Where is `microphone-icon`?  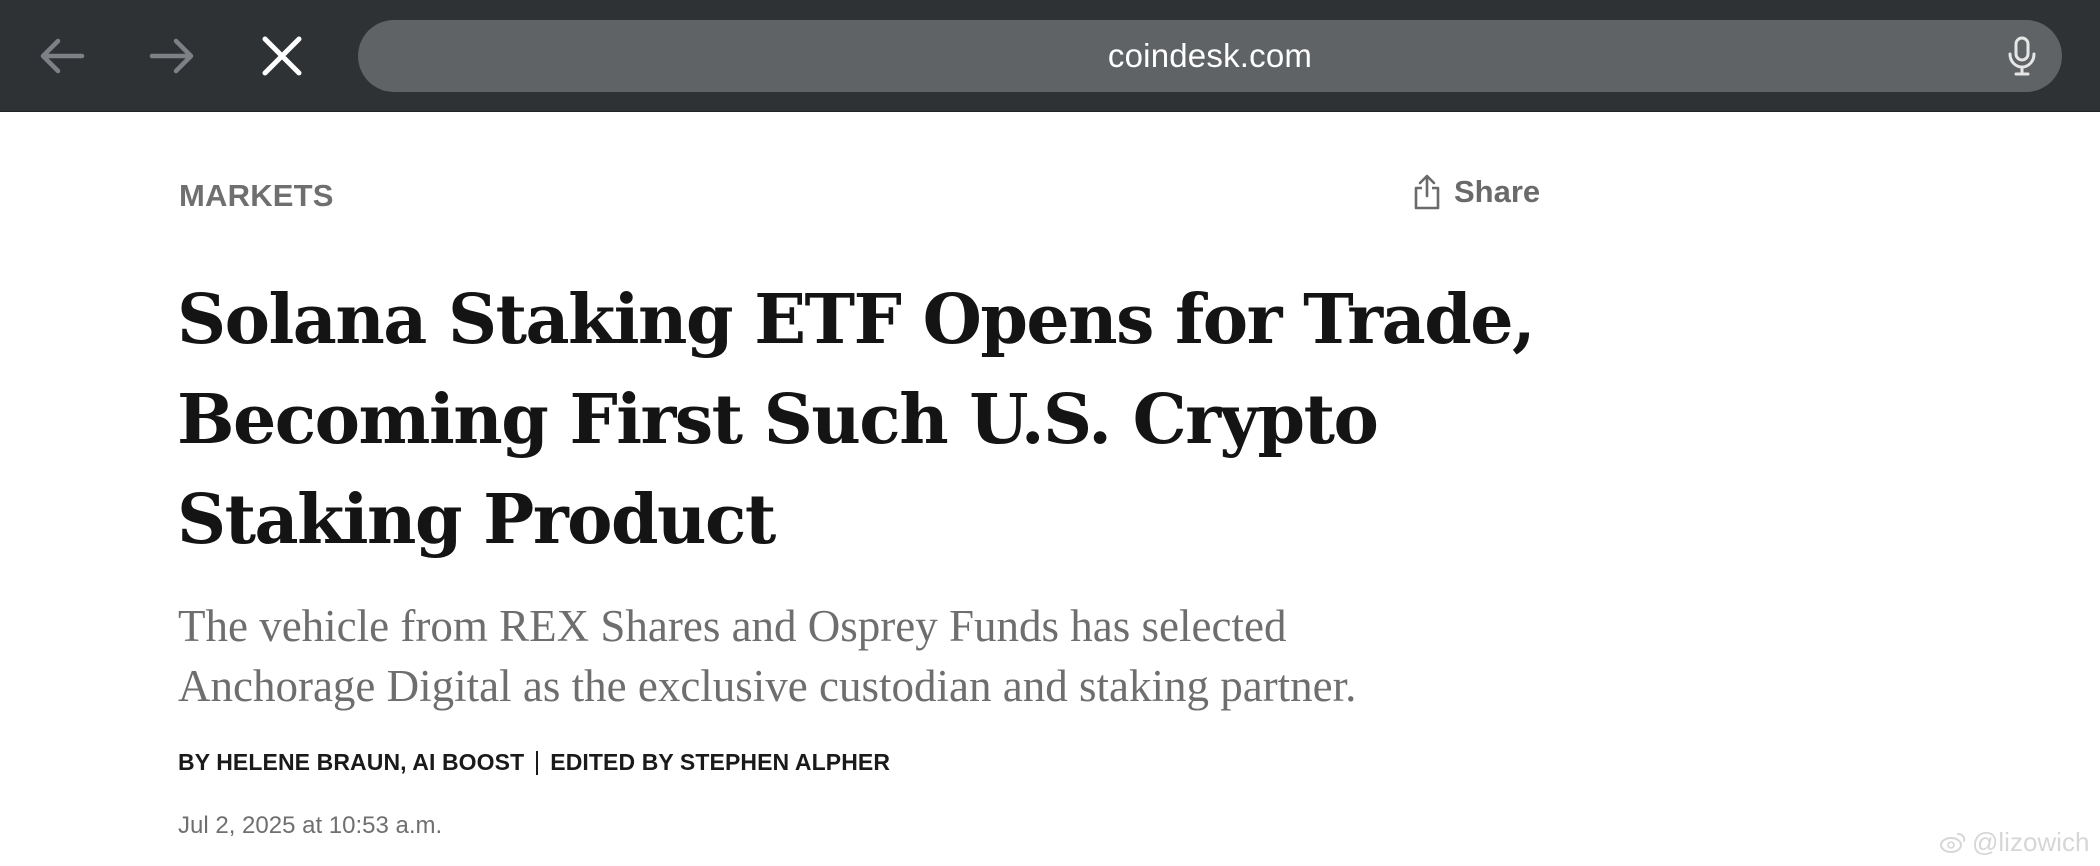
microphone-icon is located at coordinates (2022, 56).